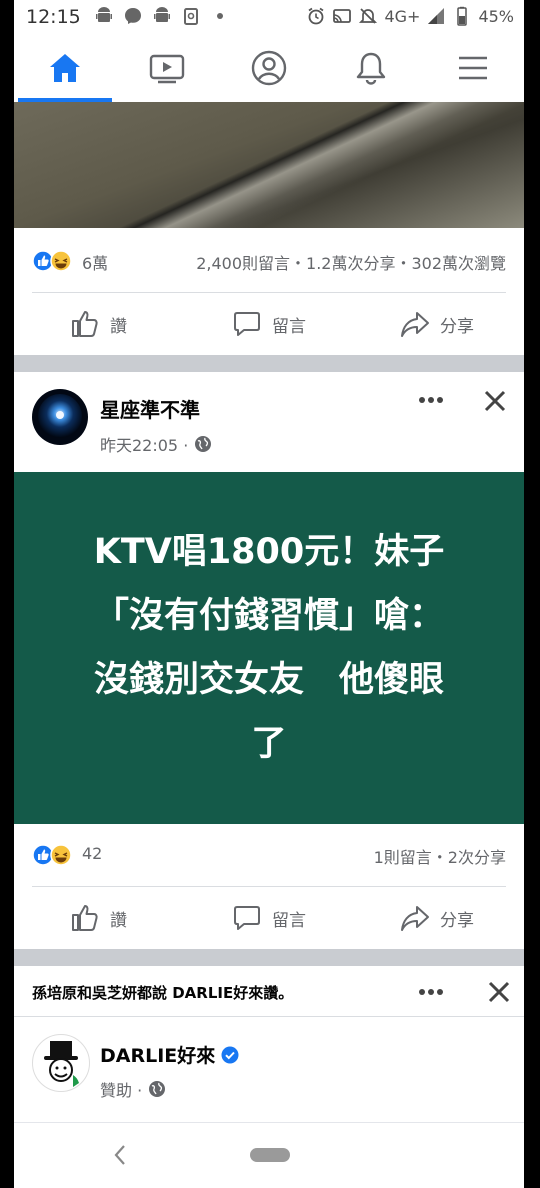 The width and height of the screenshot is (540, 1188). I want to click on sponsored-meta: 贊助 ·, so click(133, 1089).